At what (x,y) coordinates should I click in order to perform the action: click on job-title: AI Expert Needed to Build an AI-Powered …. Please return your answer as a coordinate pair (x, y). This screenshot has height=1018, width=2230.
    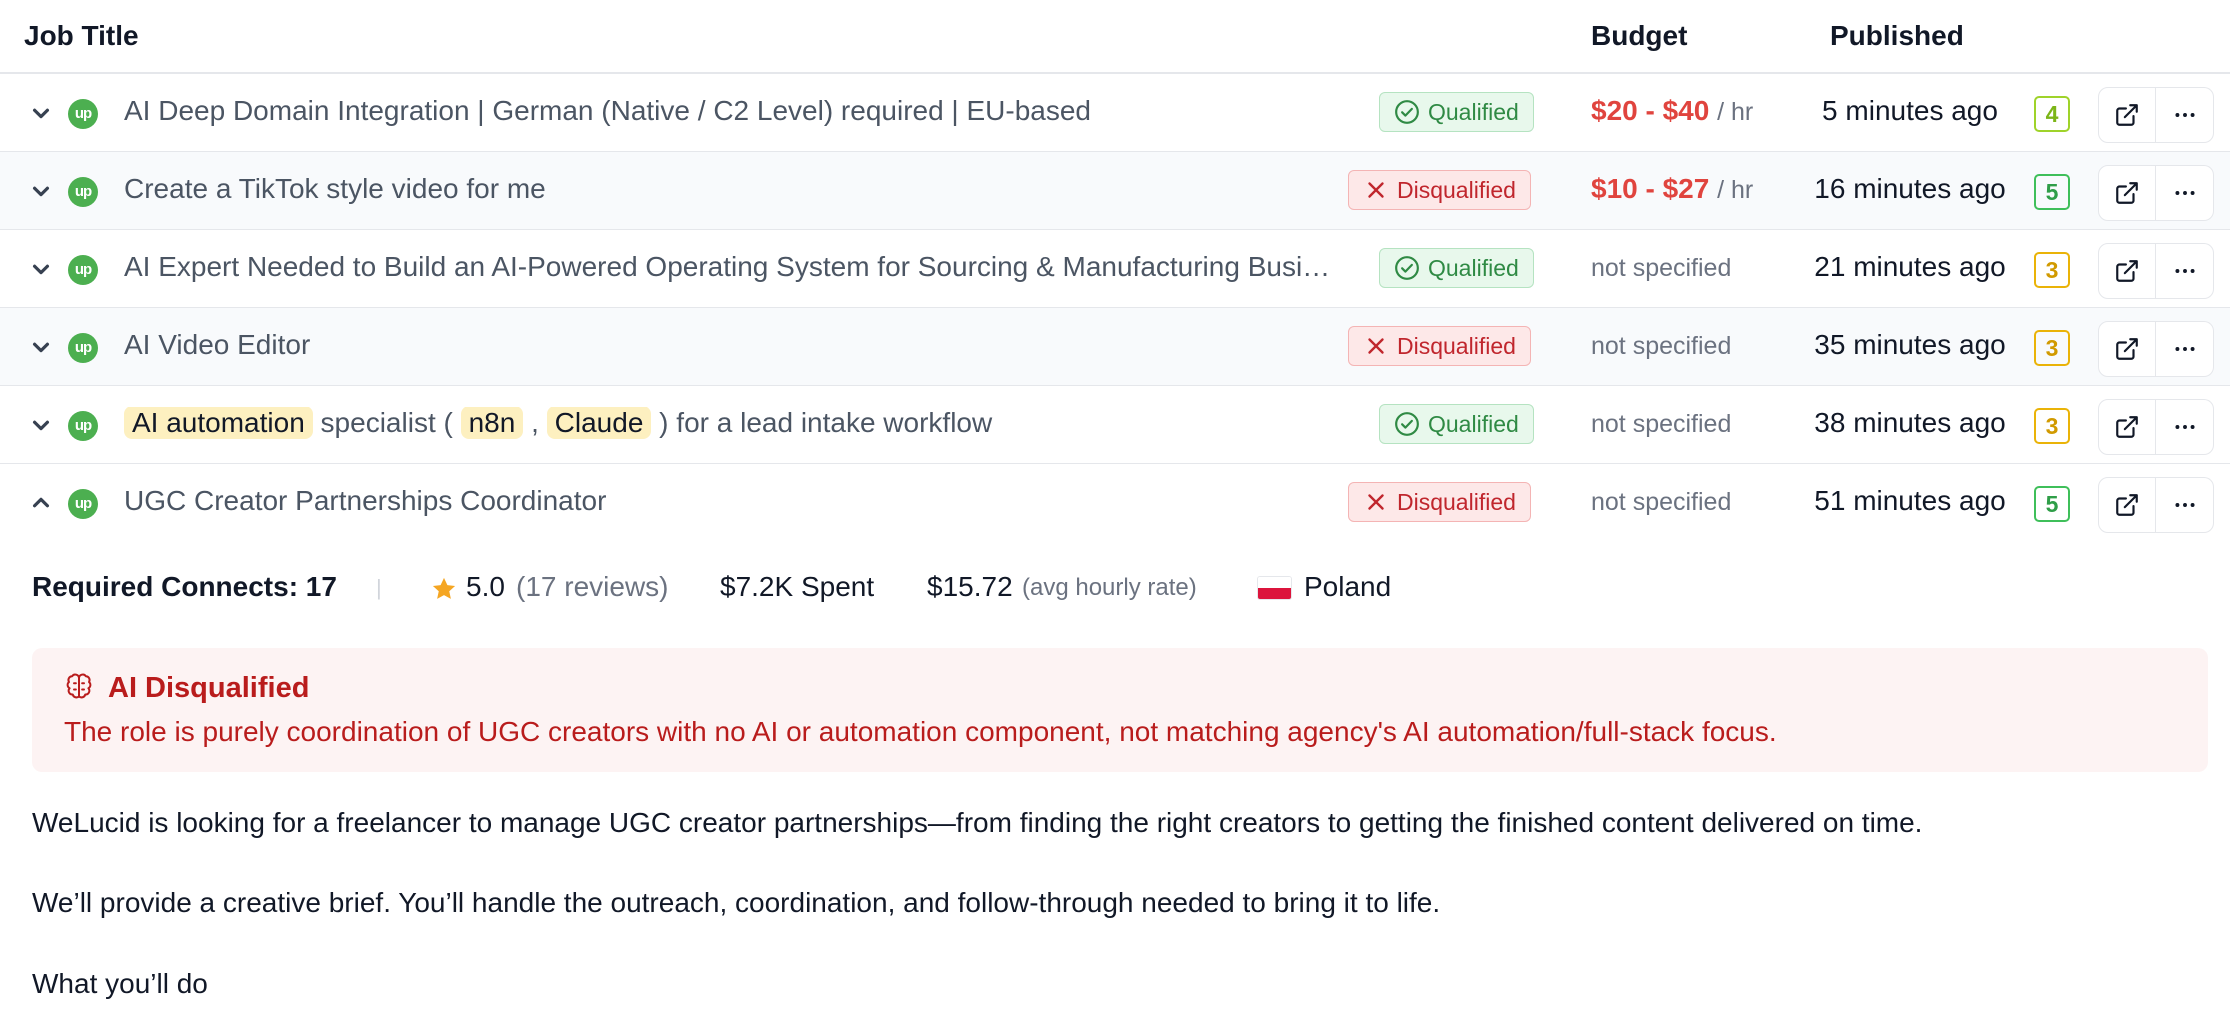
    Looking at the image, I should click on (744, 267).